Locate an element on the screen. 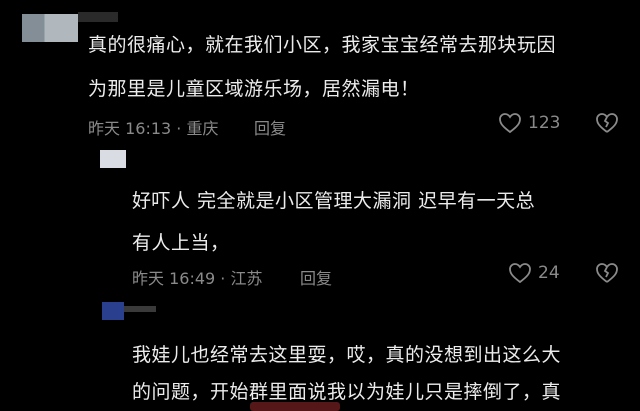 Image resolution: width=640 pixels, height=411 pixels. like-count: 24 is located at coordinates (549, 273).